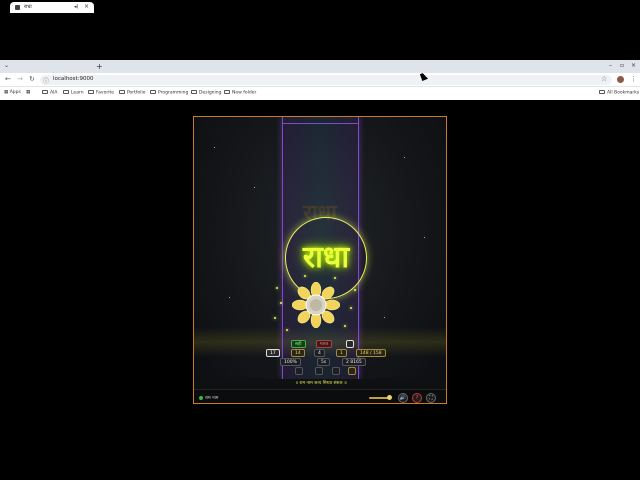 This screenshot has height=480, width=640. Describe the element at coordinates (316, 305) in the screenshot. I see `lotus-icon` at that location.